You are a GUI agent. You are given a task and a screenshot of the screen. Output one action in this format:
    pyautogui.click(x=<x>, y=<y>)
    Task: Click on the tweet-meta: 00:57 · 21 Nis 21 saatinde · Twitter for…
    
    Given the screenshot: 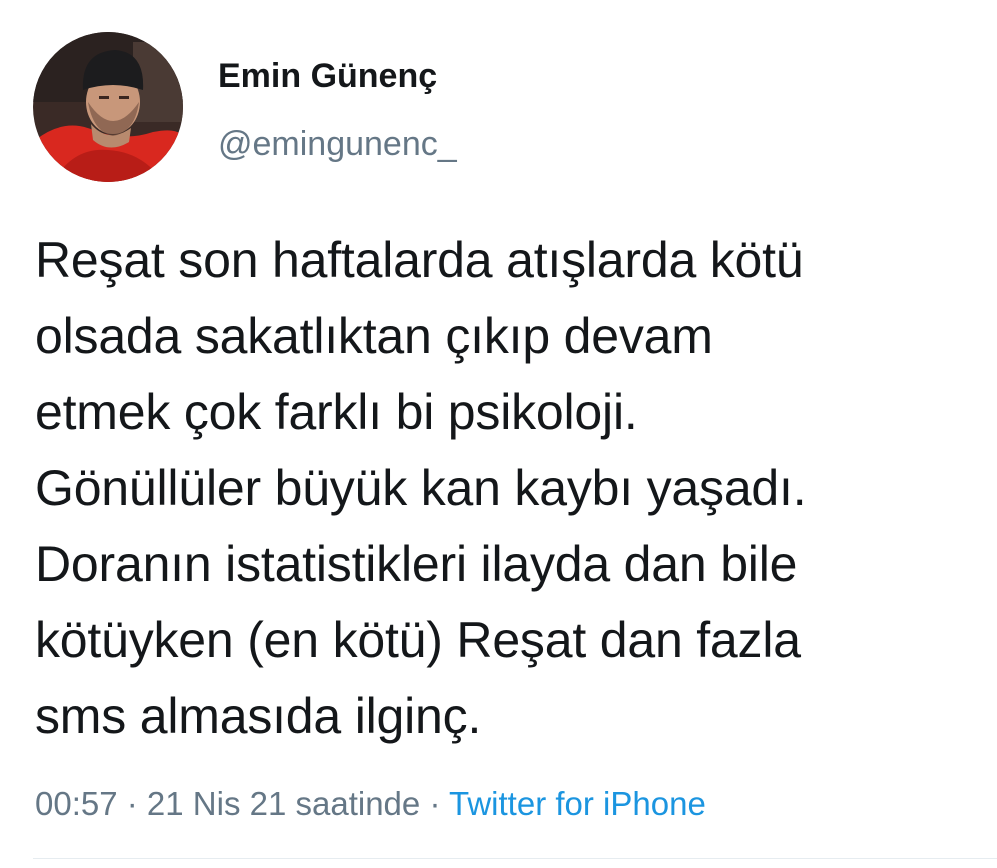 What is the action you would take?
    pyautogui.click(x=370, y=804)
    